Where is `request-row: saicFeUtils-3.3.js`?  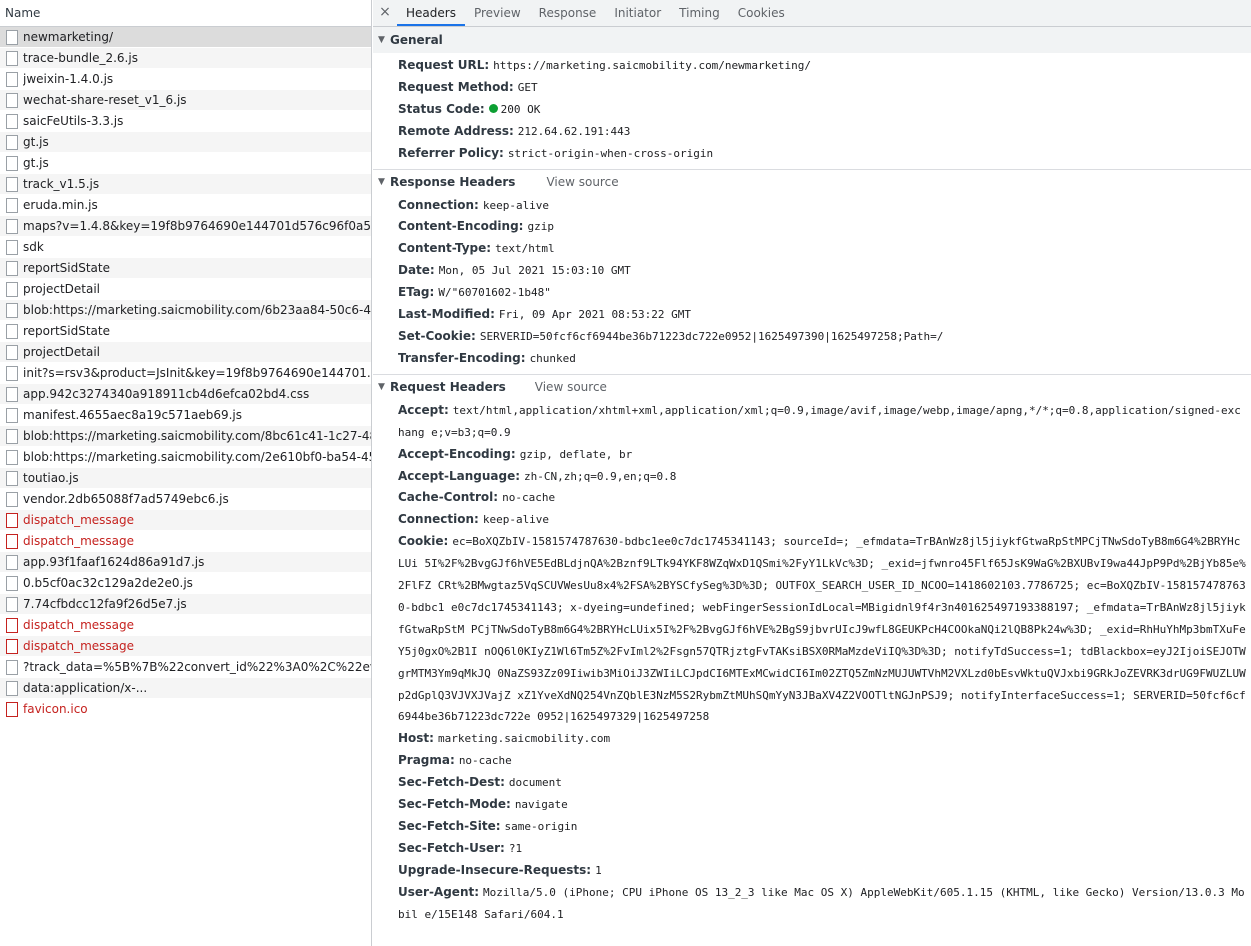 request-row: saicFeUtils-3.3.js is located at coordinates (185, 121).